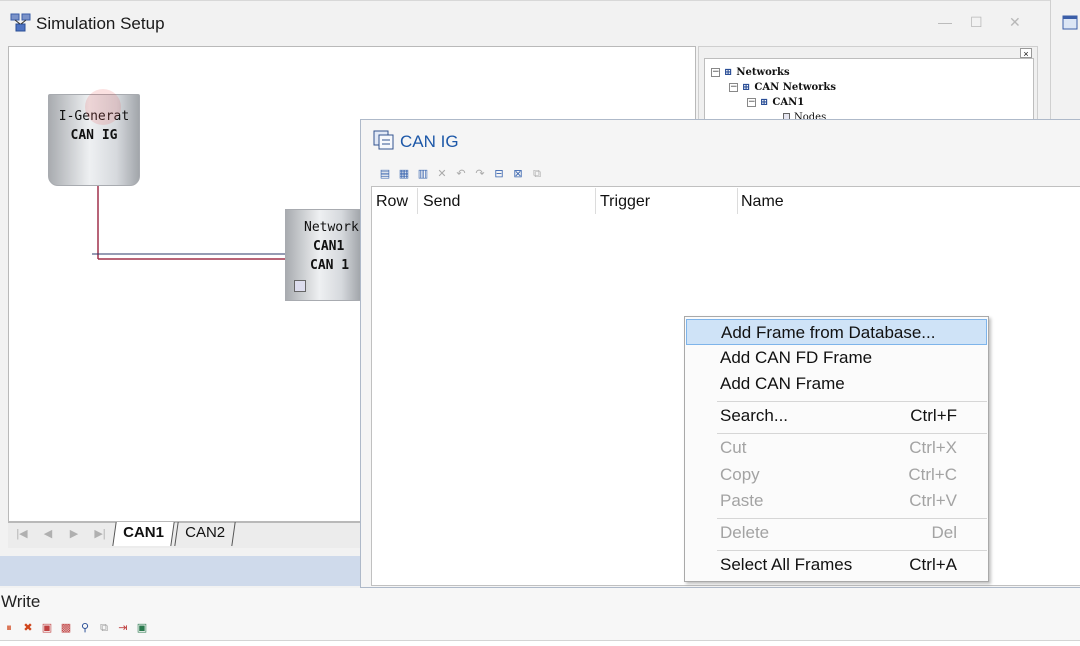 Image resolution: width=1080 pixels, height=646 pixels. I want to click on network-node-name: CAN1, so click(329, 246).